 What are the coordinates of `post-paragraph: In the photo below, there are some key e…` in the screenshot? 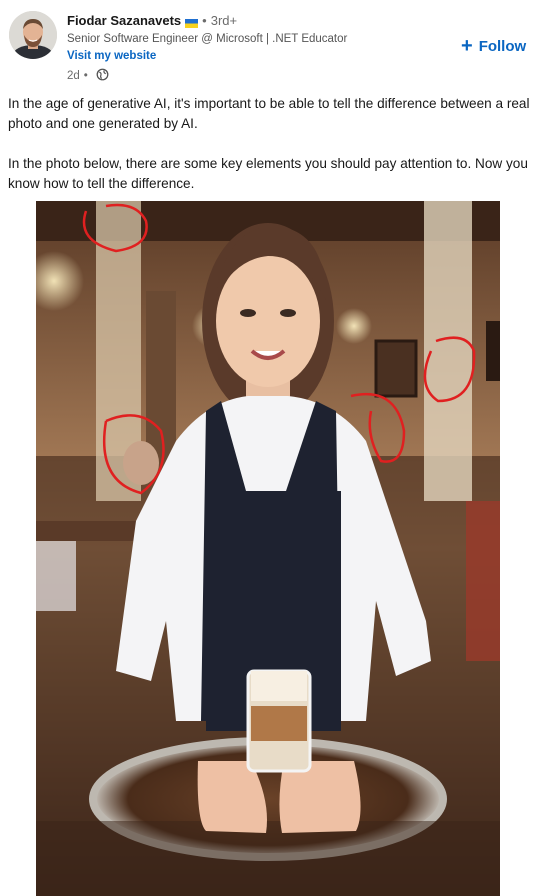 It's located at (268, 173).